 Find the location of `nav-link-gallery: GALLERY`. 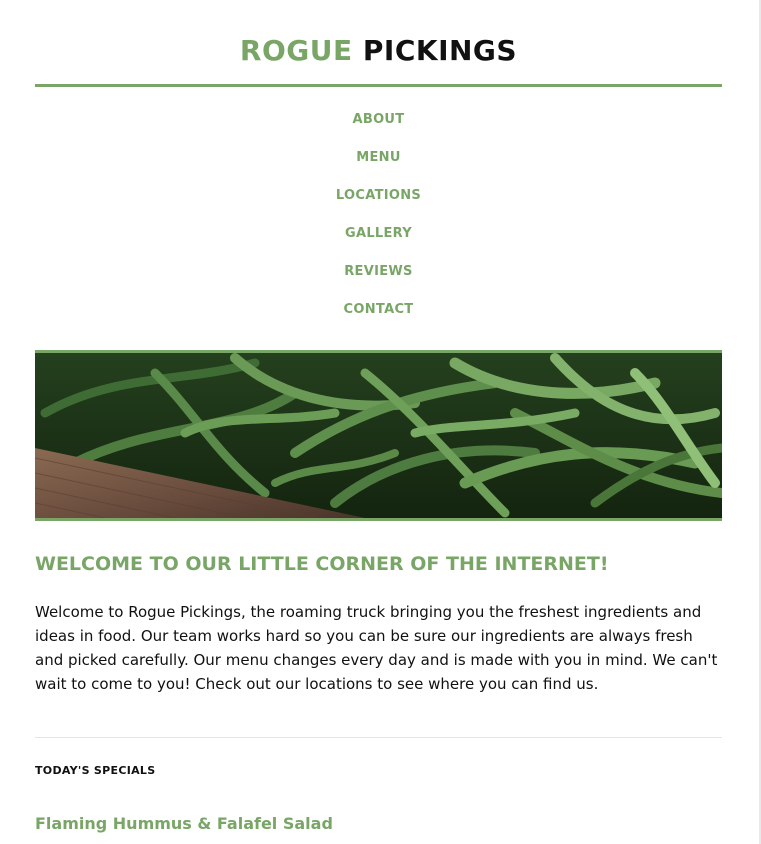

nav-link-gallery: GALLERY is located at coordinates (378, 233).